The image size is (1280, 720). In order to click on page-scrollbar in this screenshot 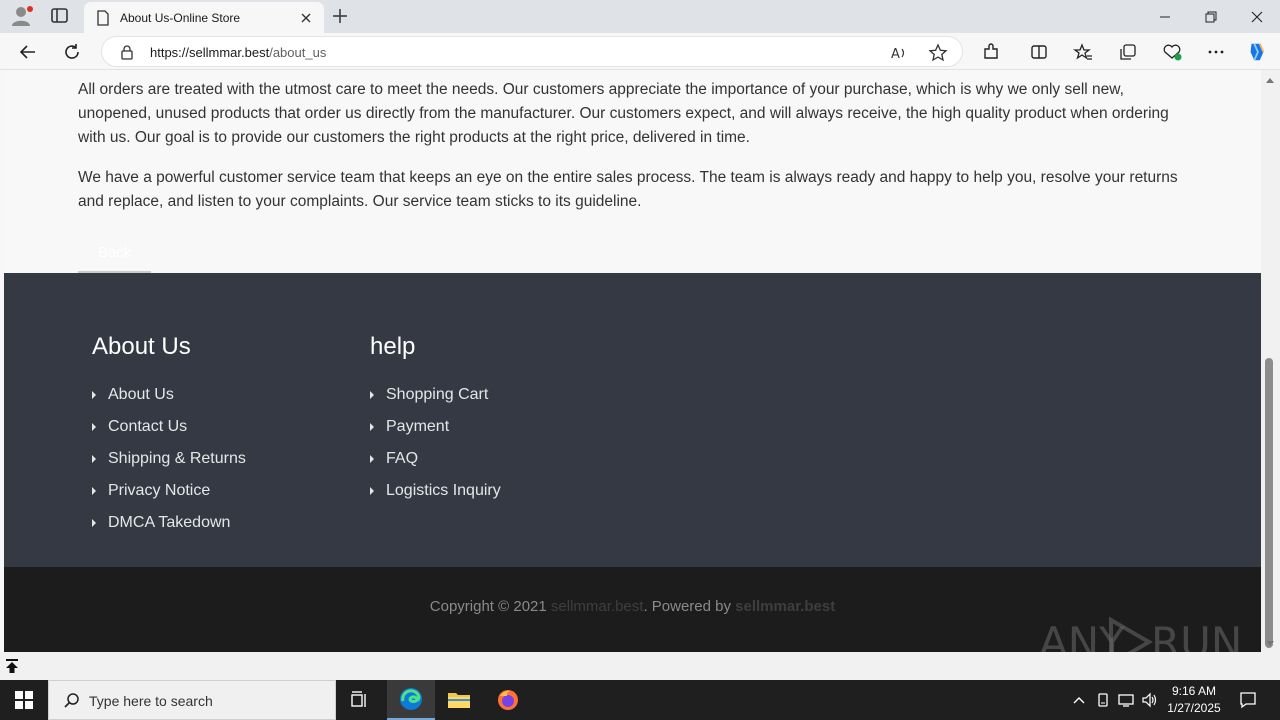, I will do `click(1270, 361)`.